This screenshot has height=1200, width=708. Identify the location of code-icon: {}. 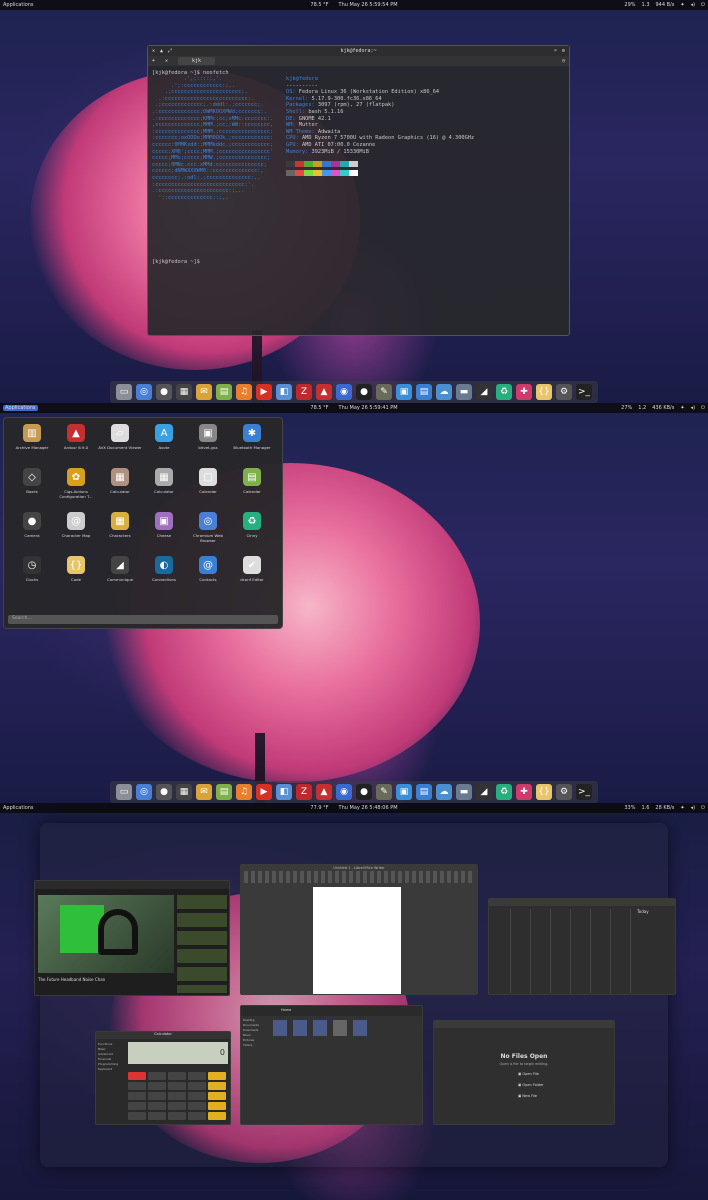
(544, 392).